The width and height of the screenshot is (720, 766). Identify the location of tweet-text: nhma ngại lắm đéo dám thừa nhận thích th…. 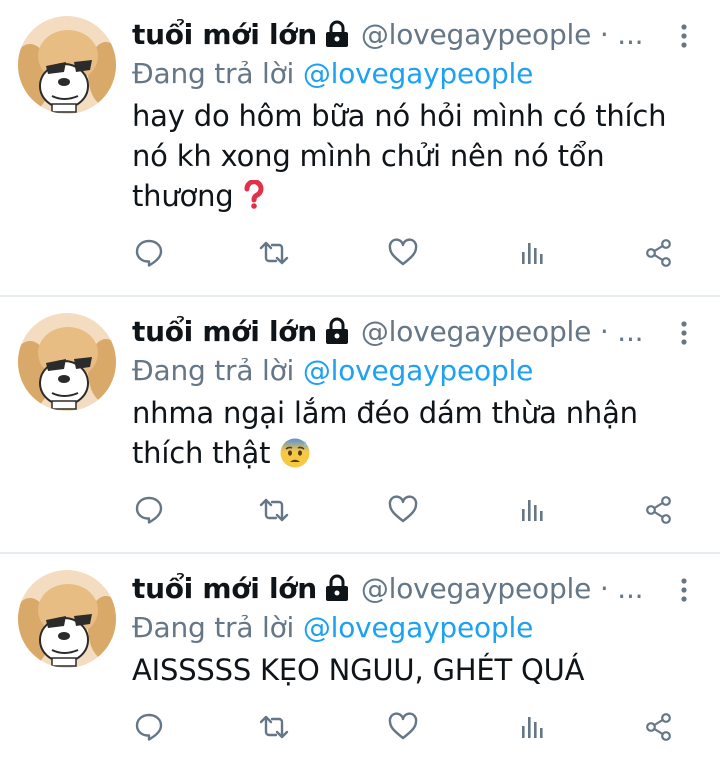
(417, 433).